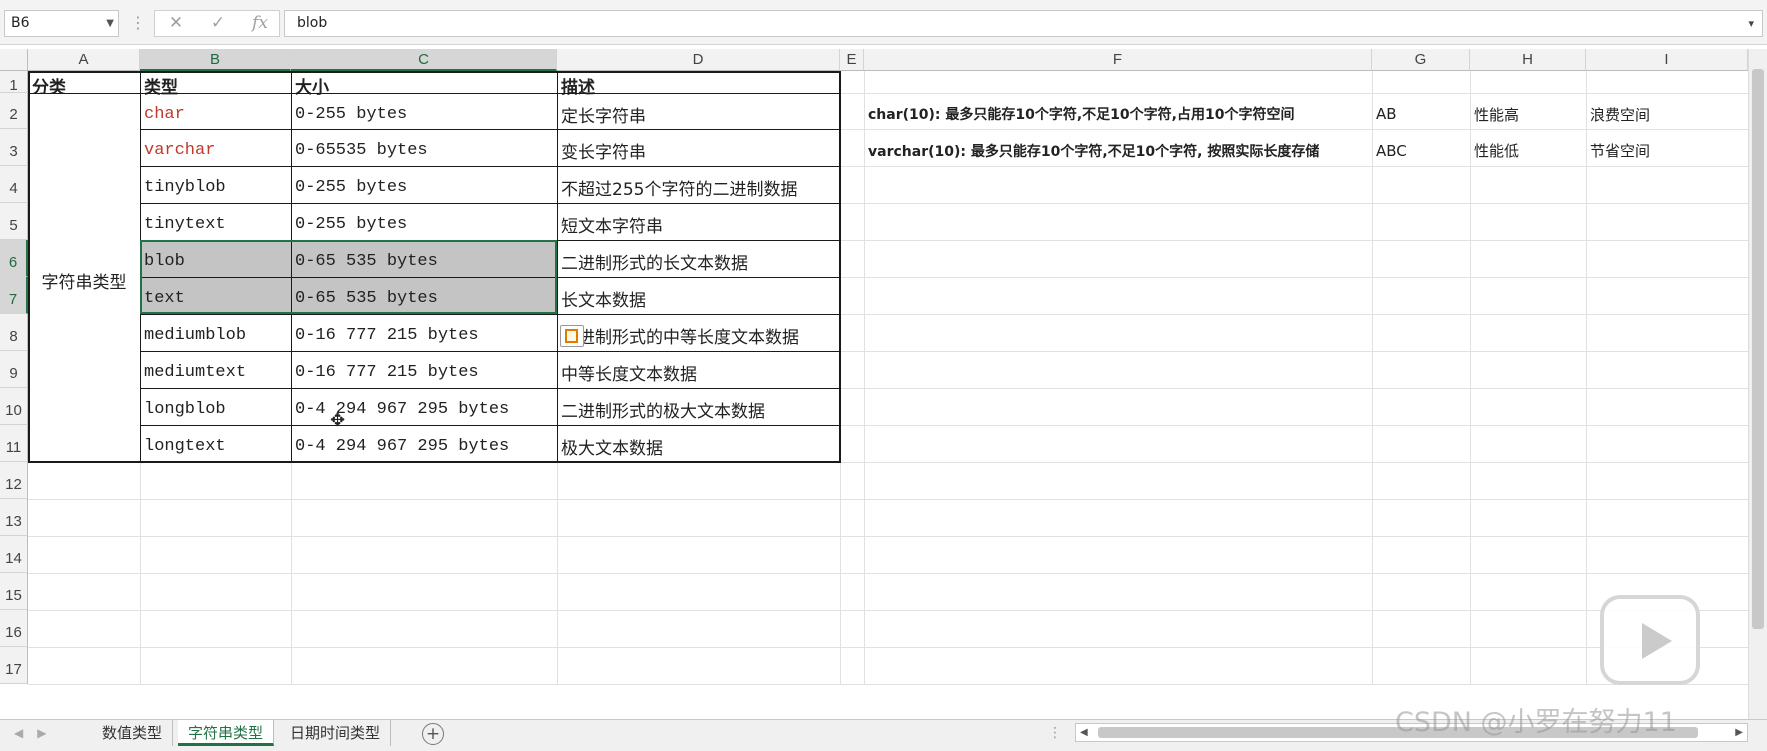  What do you see at coordinates (698, 60) in the screenshot?
I see `column-header-d: D` at bounding box center [698, 60].